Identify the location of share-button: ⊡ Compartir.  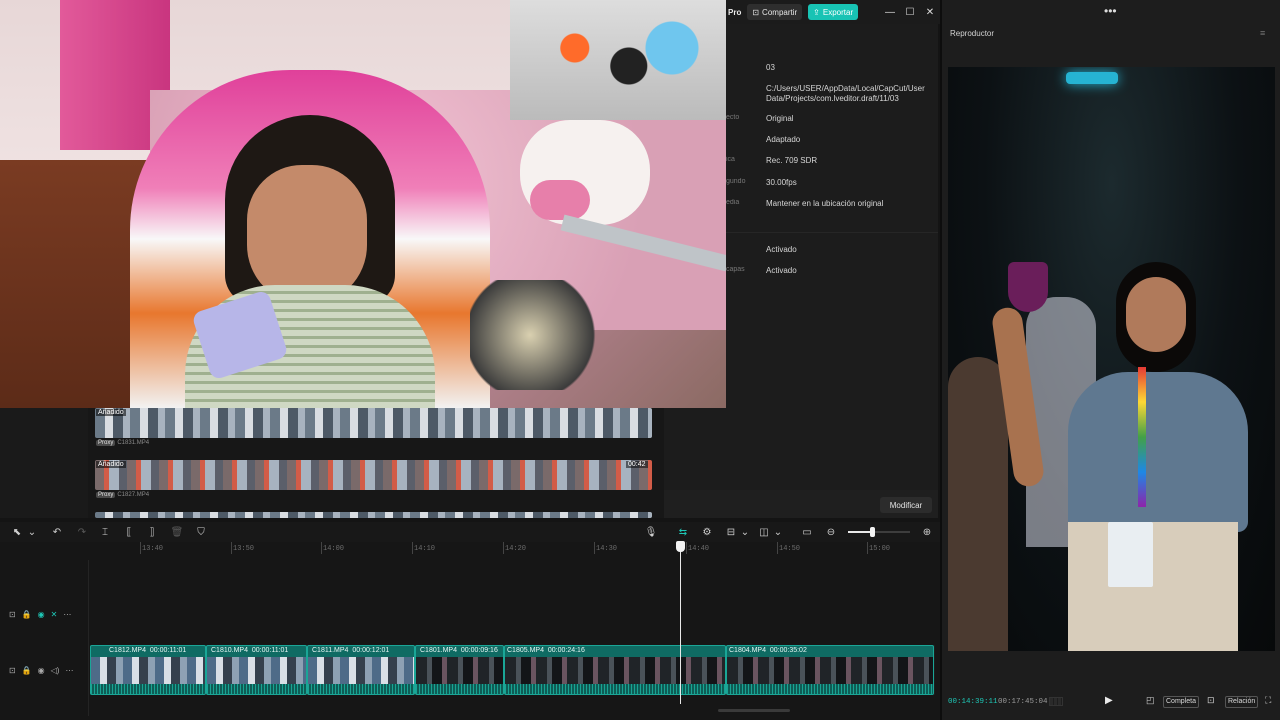
(775, 12).